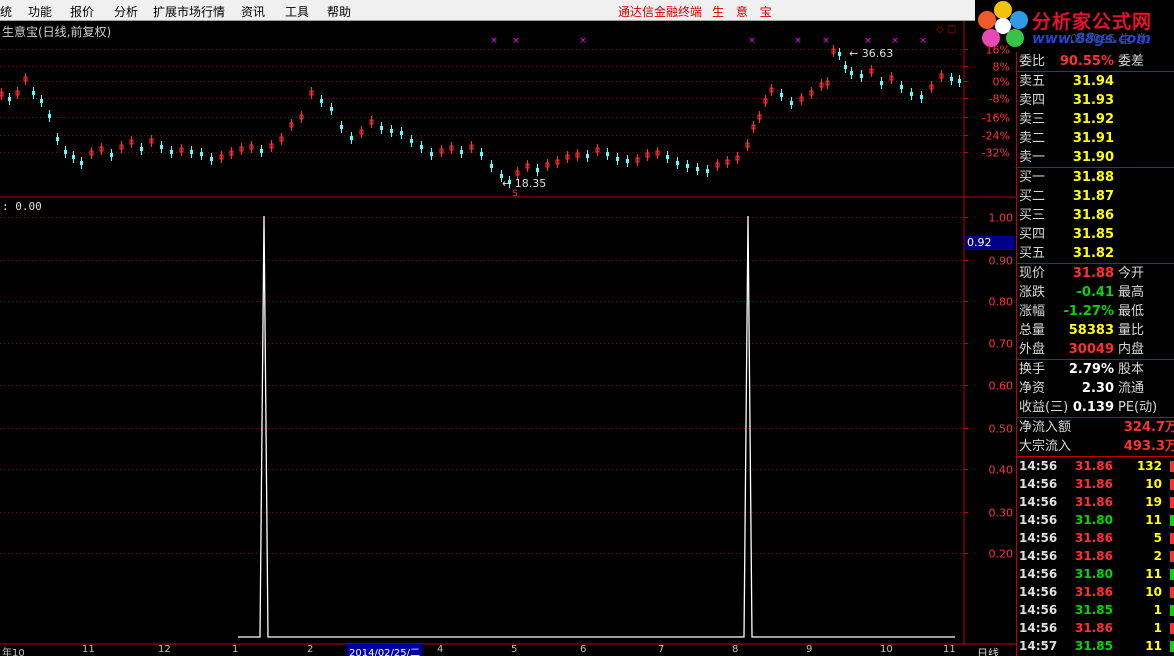  What do you see at coordinates (1149, 466) in the screenshot?
I see `tick-volume: 132` at bounding box center [1149, 466].